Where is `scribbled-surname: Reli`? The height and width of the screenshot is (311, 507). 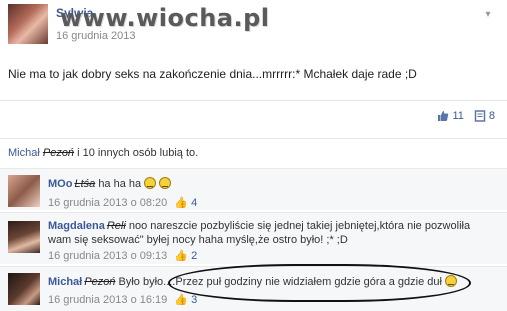
scribbled-surname: Reli is located at coordinates (116, 226).